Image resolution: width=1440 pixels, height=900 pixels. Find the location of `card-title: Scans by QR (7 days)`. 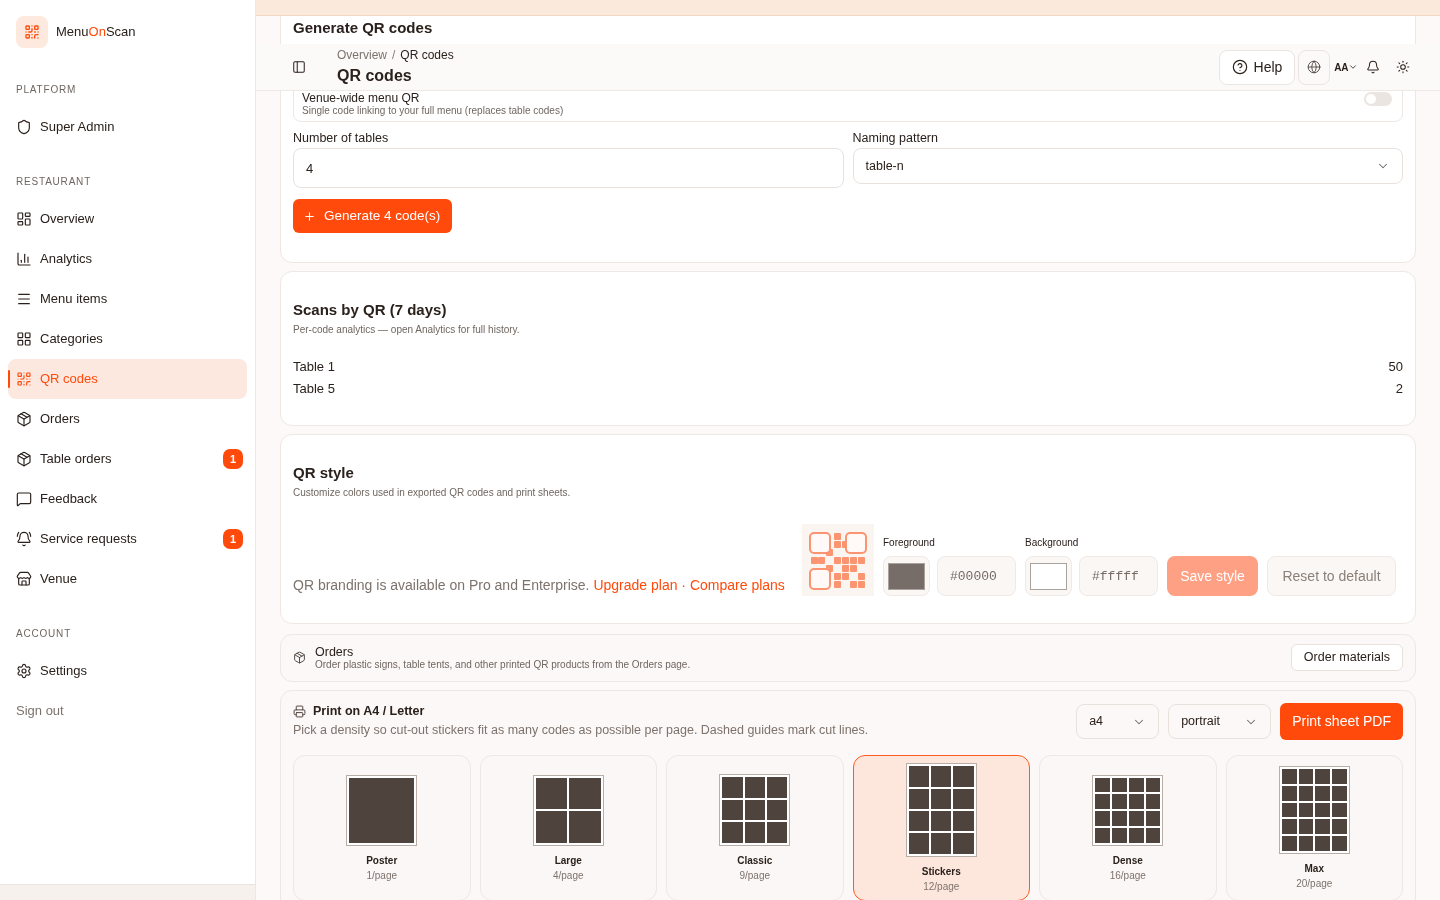

card-title: Scans by QR (7 days) is located at coordinates (370, 310).